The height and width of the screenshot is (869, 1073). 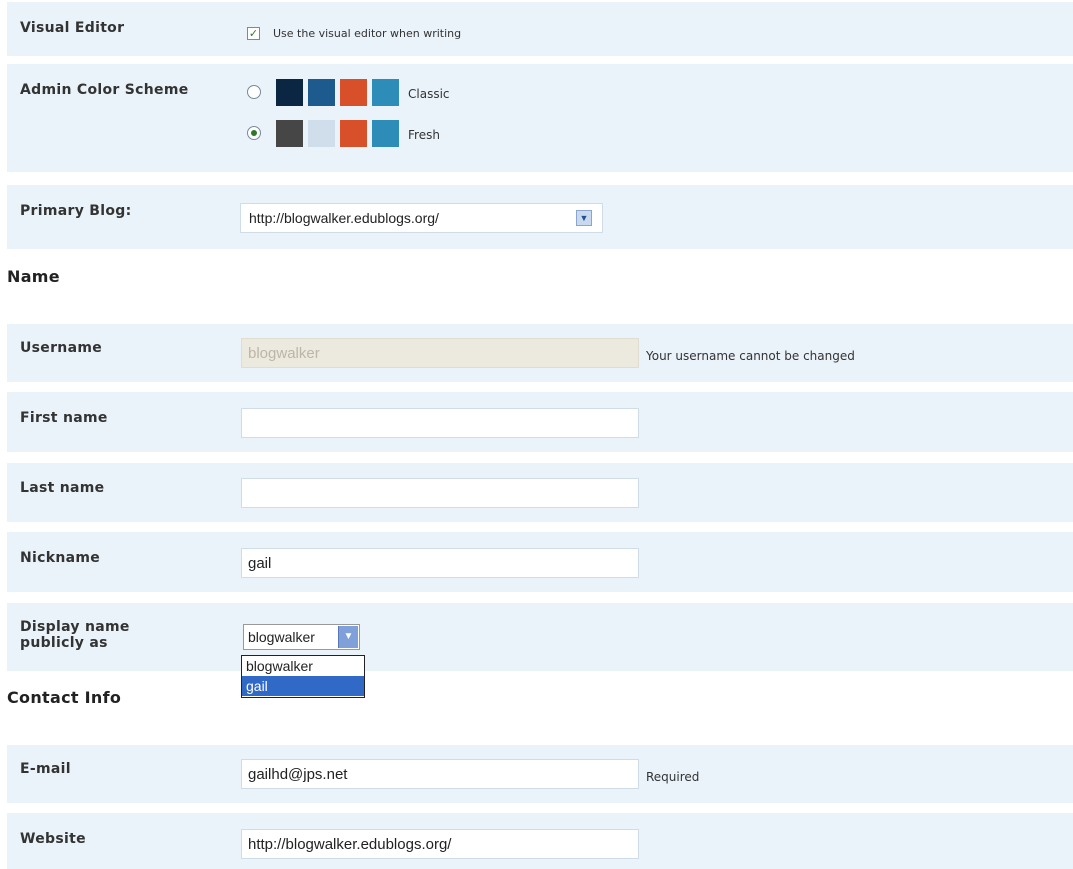 I want to click on visual-editor-label: Visual Editor, so click(x=72, y=28).